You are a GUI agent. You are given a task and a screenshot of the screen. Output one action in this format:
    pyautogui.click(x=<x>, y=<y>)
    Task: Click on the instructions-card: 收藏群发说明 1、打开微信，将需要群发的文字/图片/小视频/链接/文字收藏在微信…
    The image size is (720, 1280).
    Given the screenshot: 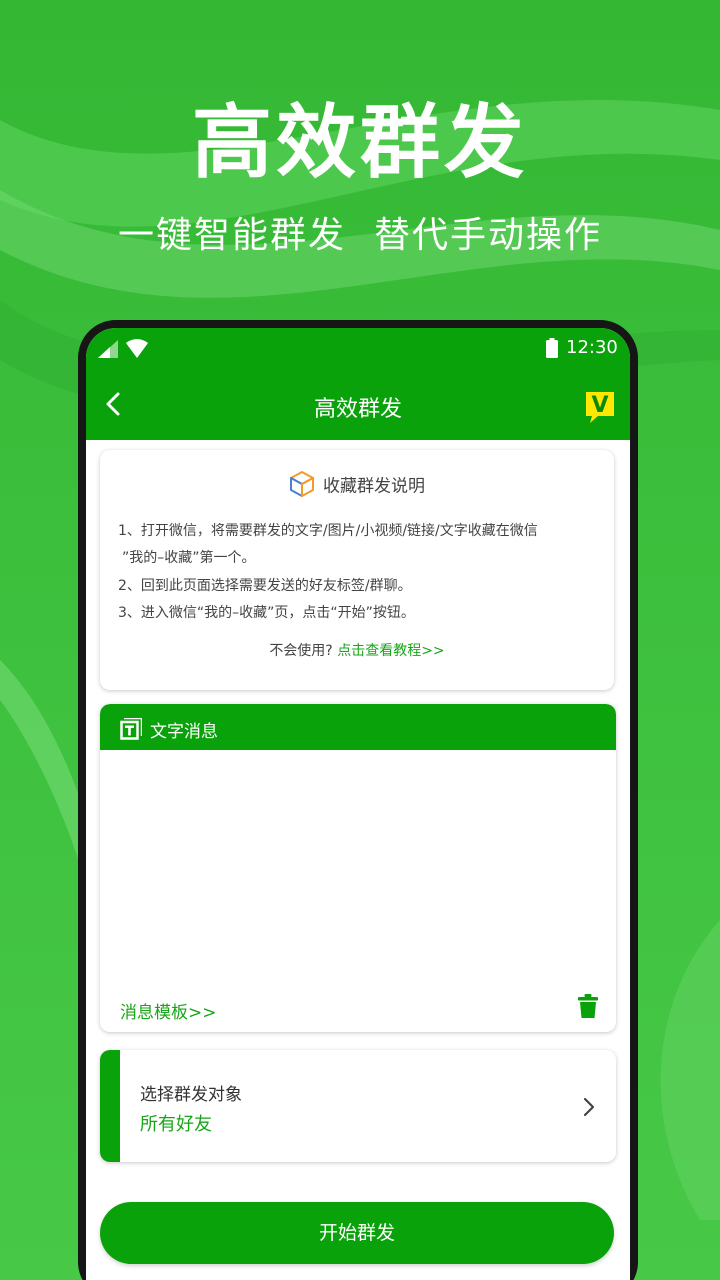 What is the action you would take?
    pyautogui.click(x=357, y=570)
    